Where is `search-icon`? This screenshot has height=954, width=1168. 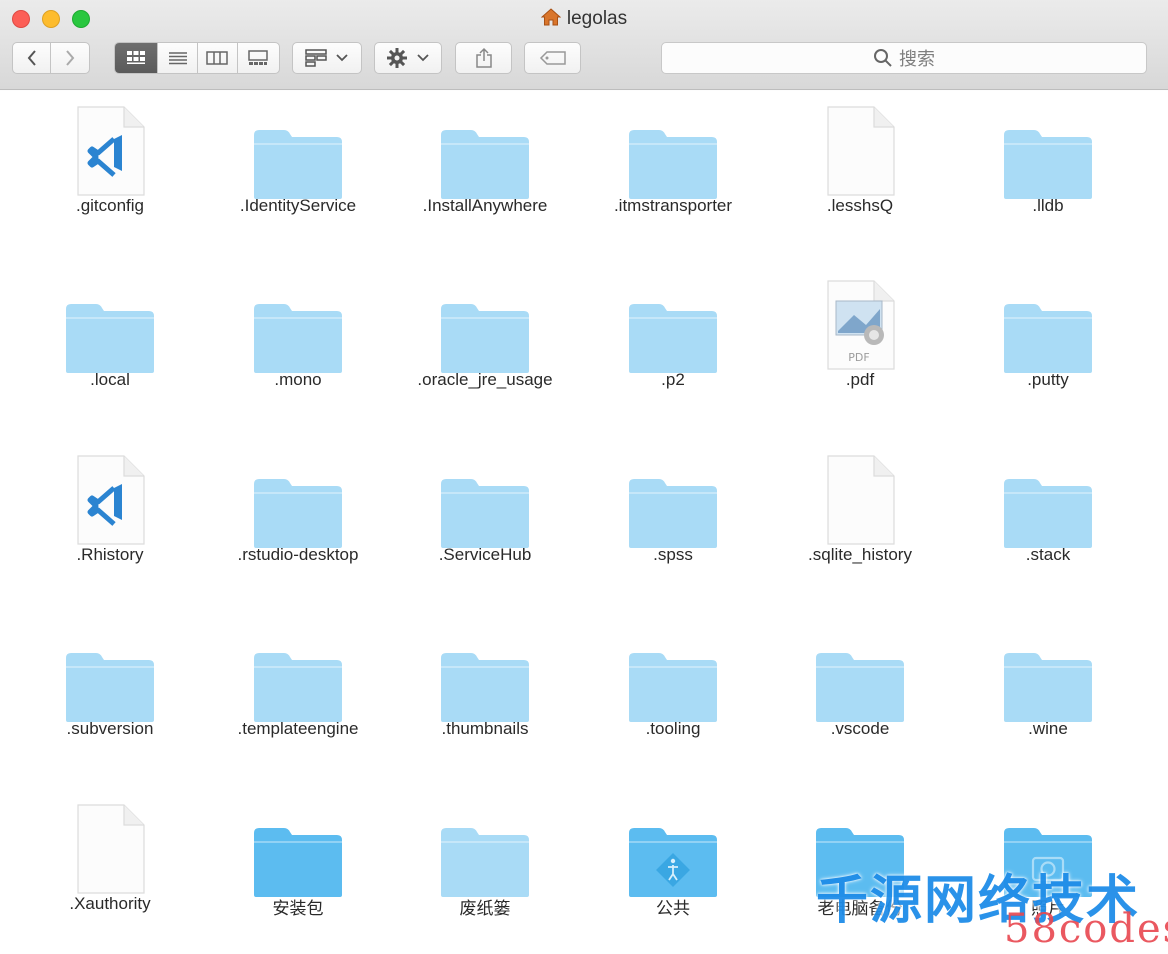 search-icon is located at coordinates (883, 58).